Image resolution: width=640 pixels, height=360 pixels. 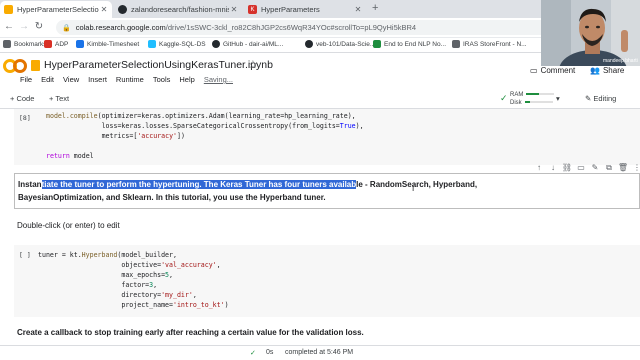 I want to click on browser-tab-colab: HyperParameterSelectionUsingK ✕, so click(x=56, y=9).